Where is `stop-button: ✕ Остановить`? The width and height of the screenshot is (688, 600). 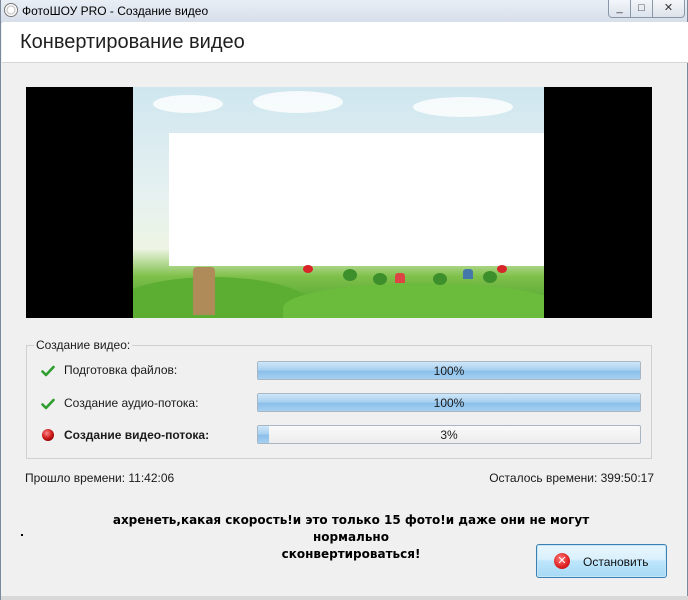 stop-button: ✕ Остановить is located at coordinates (601, 561).